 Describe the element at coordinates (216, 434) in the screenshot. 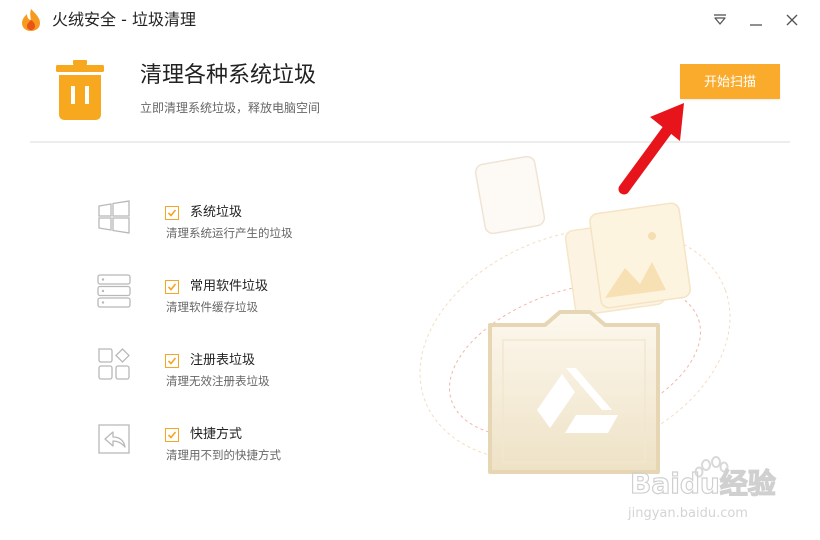

I see `item-label: 快捷方式` at that location.